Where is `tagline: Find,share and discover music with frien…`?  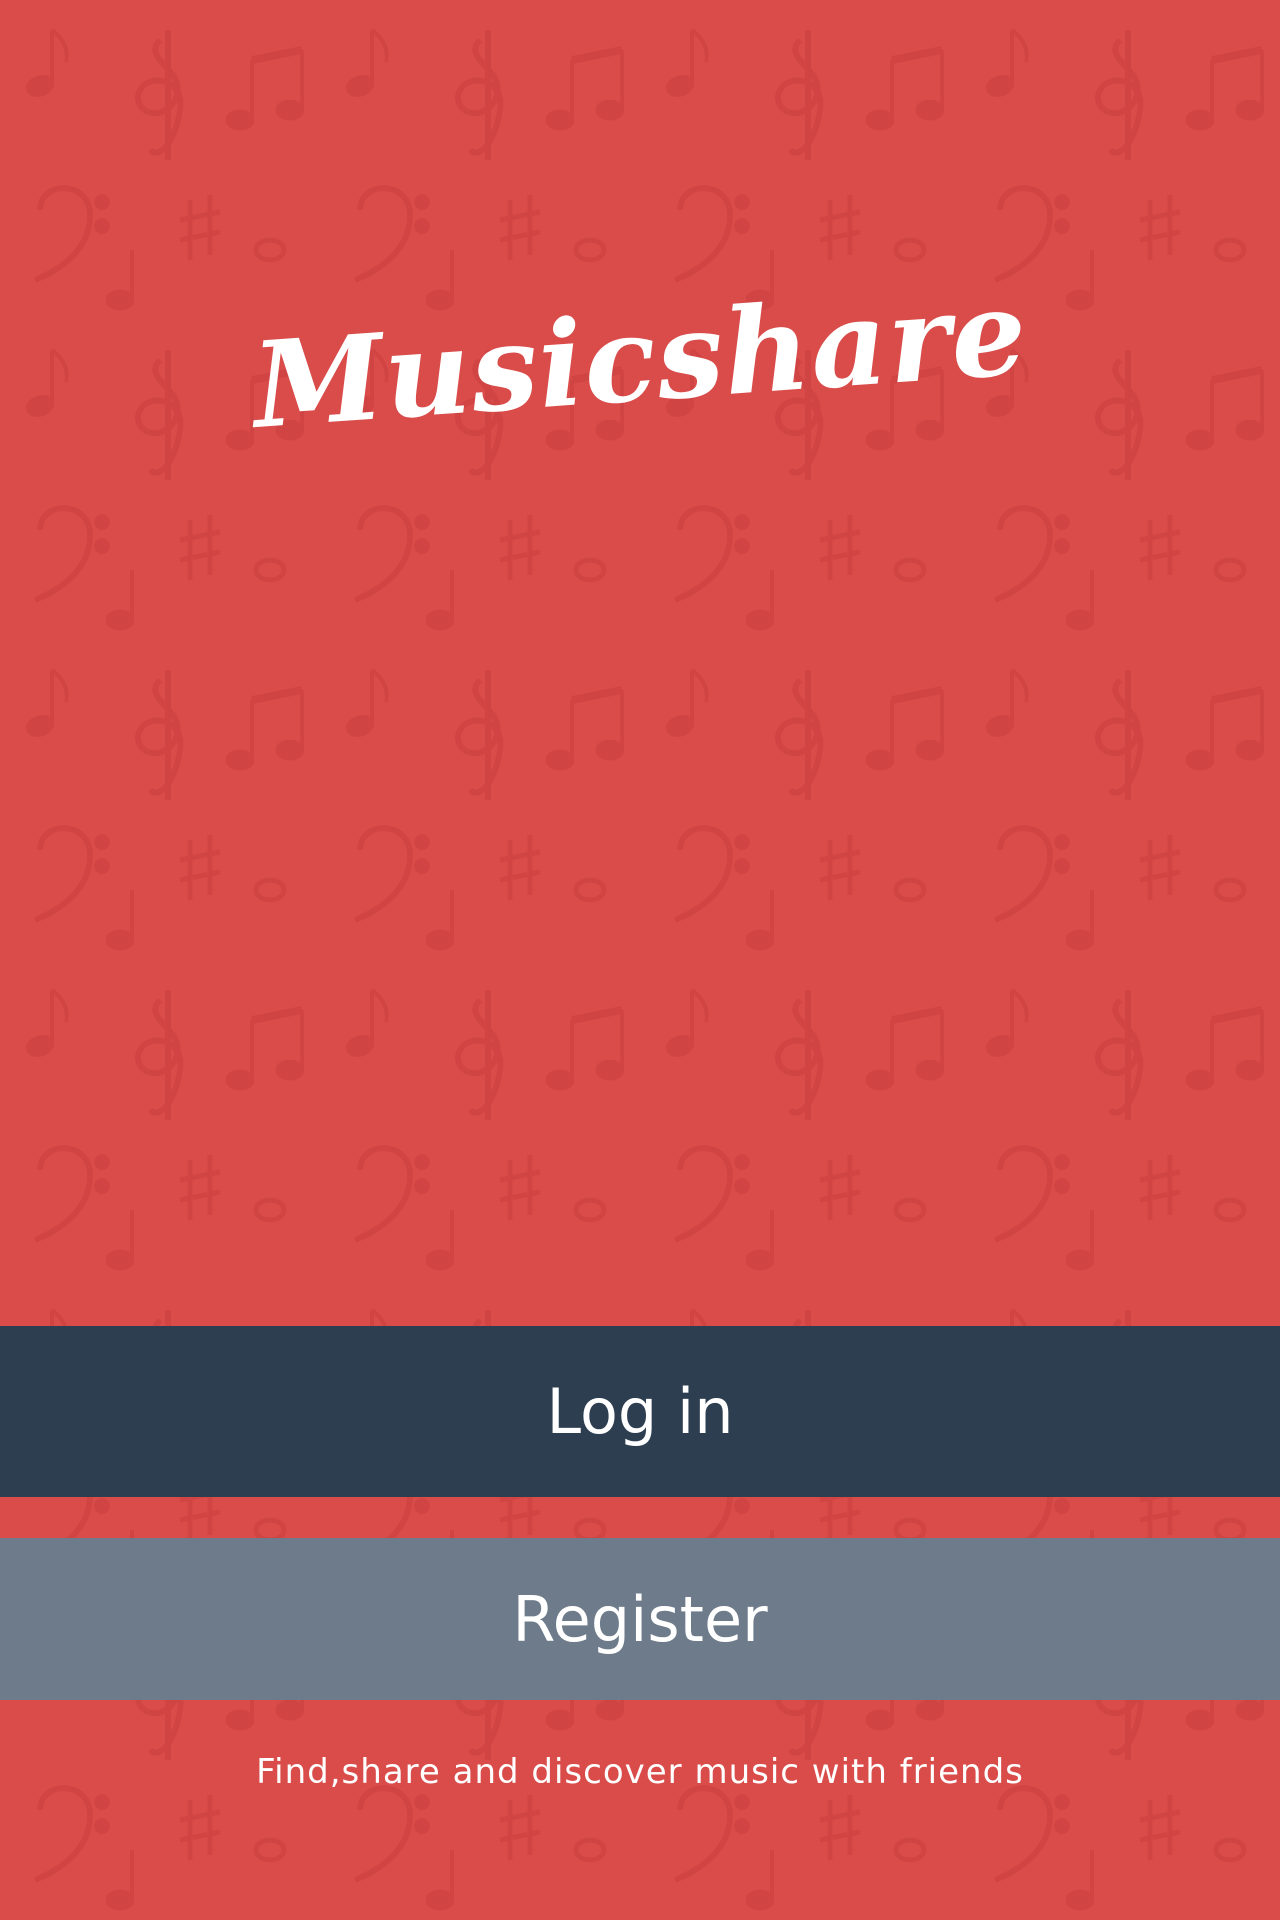
tagline: Find,share and discover music with frien… is located at coordinates (640, 1772).